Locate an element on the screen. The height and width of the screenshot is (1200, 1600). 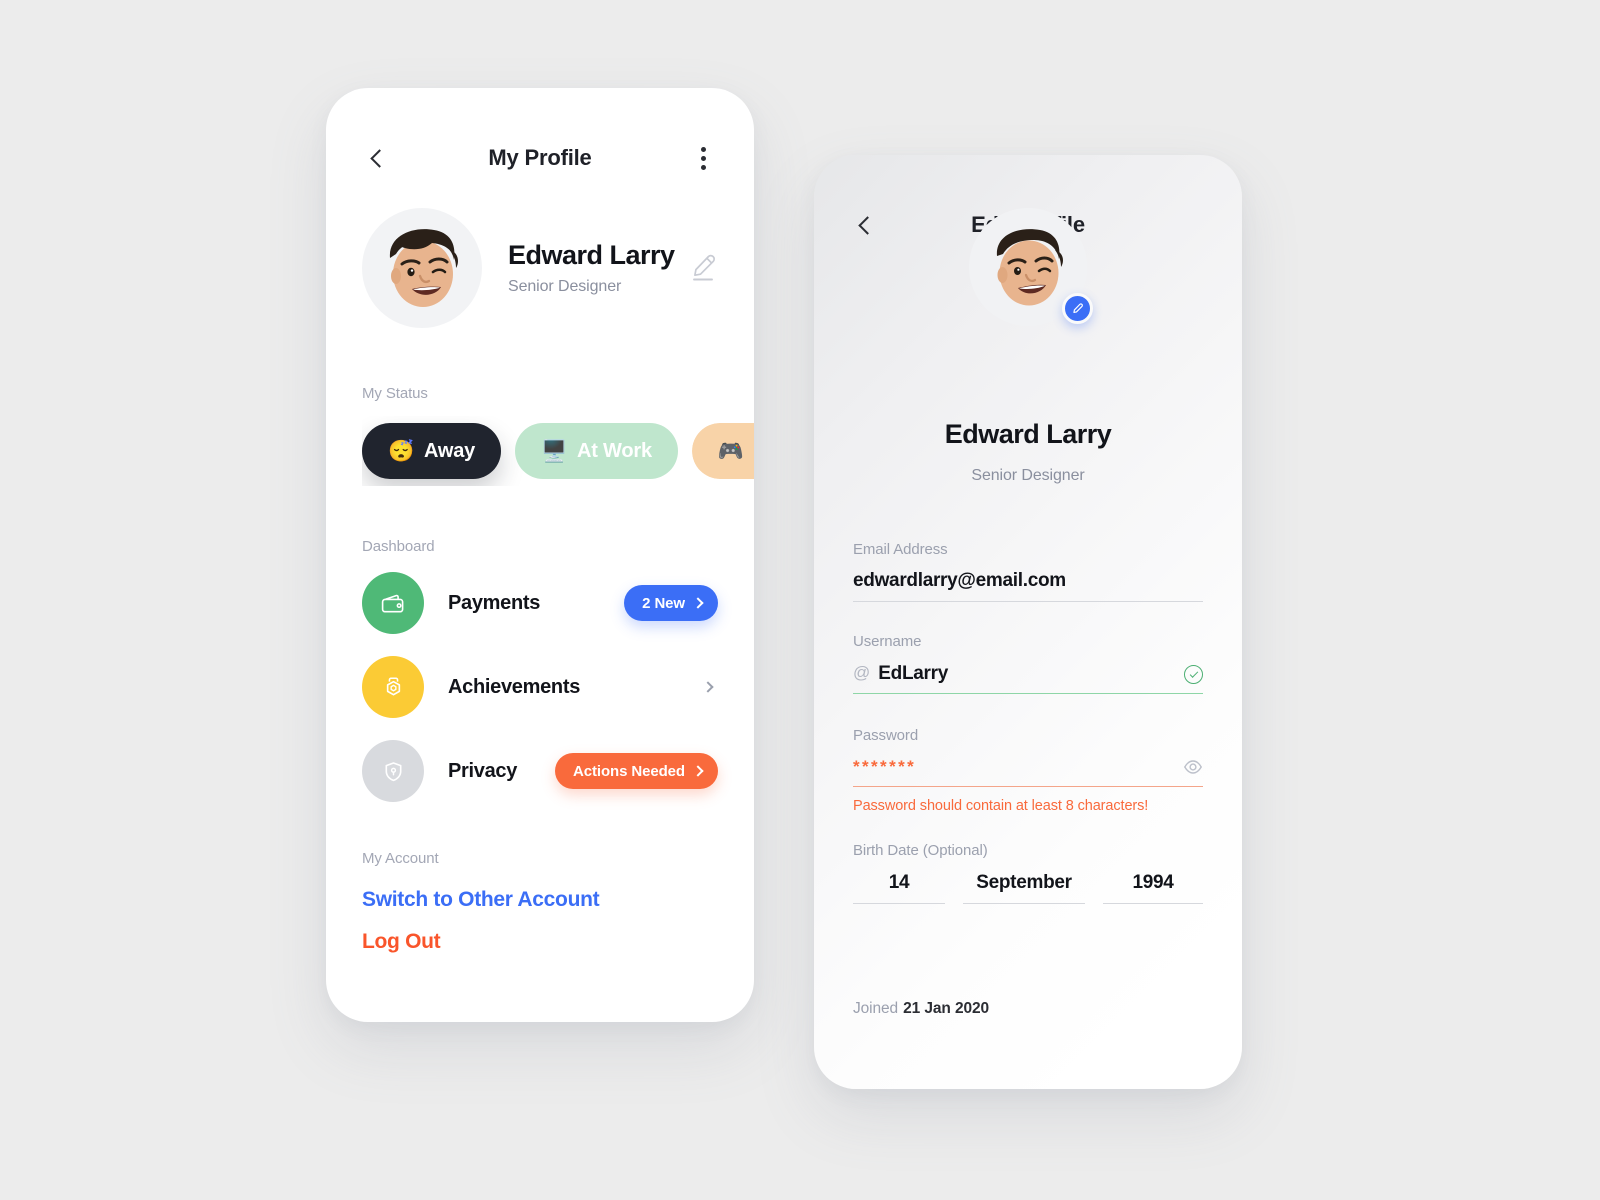
status-pill-away: 😴 Away is located at coordinates (432, 451).